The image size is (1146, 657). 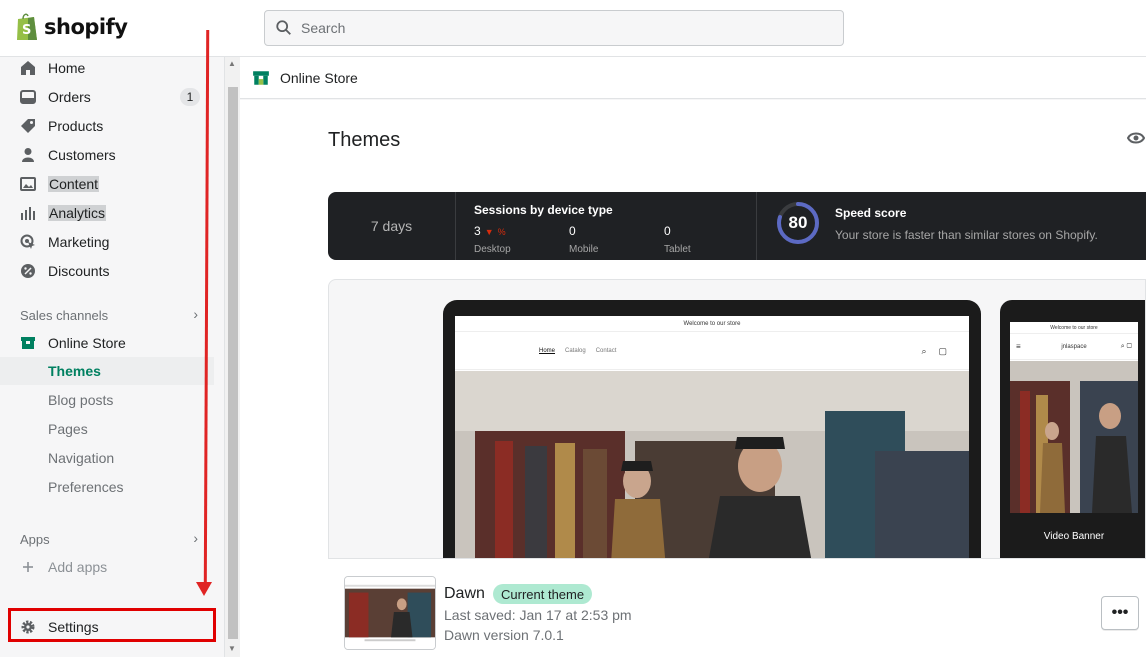 I want to click on marketing-icon, so click(x=28, y=242).